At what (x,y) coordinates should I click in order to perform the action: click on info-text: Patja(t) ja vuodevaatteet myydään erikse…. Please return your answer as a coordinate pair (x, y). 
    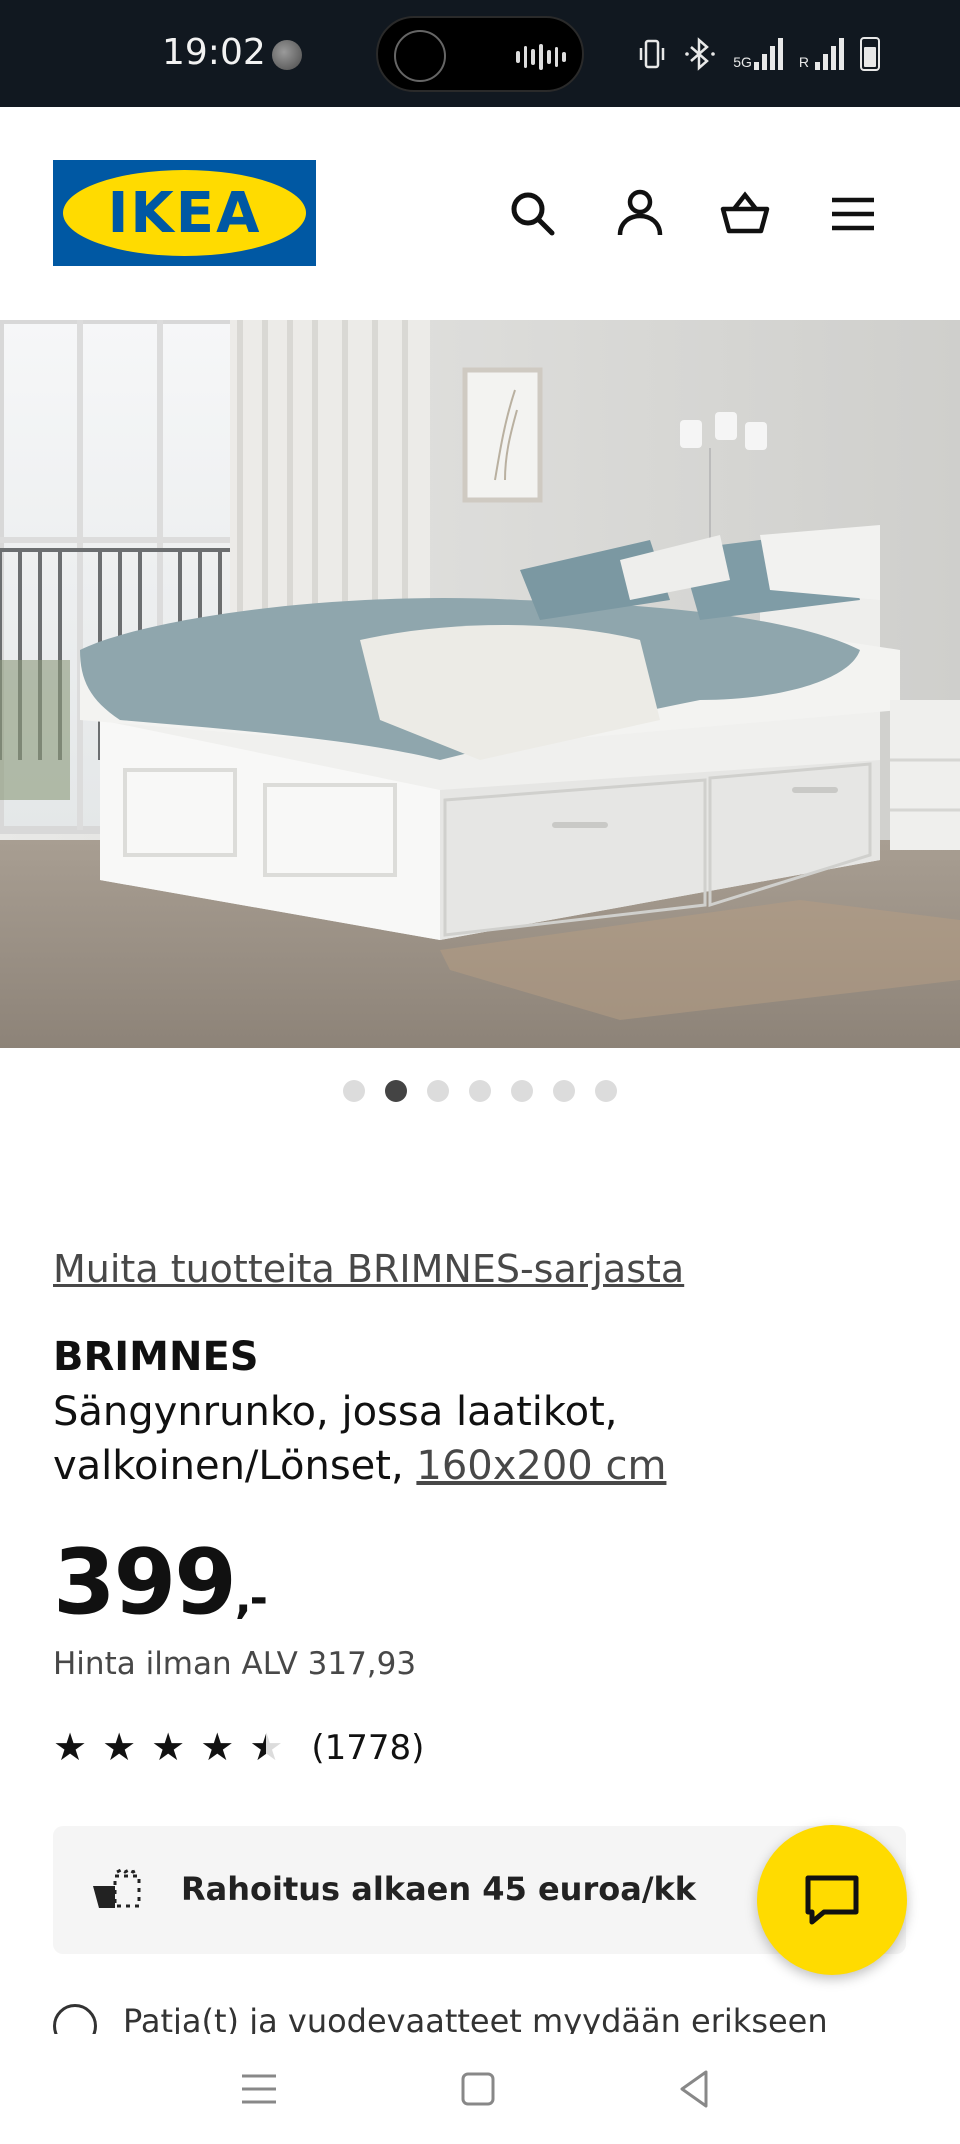
    Looking at the image, I should click on (475, 2018).